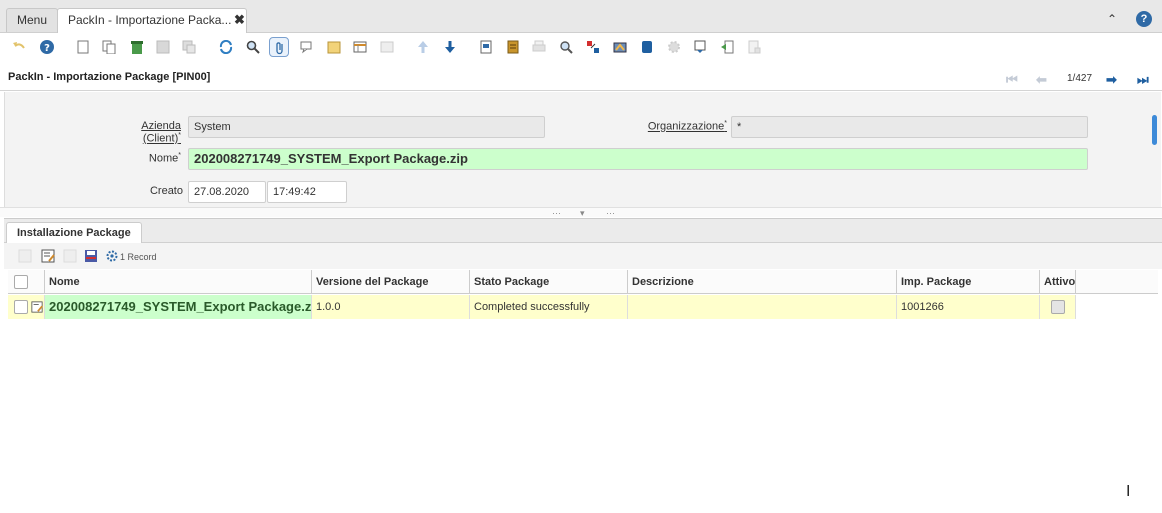  Describe the element at coordinates (189, 47) in the screenshot. I see `save-new-icon` at that location.